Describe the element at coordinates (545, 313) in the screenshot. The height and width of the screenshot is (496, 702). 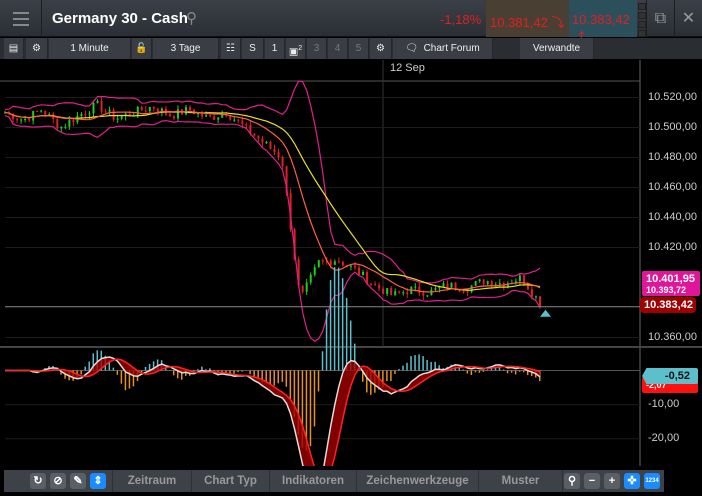
I see `position-marker` at that location.